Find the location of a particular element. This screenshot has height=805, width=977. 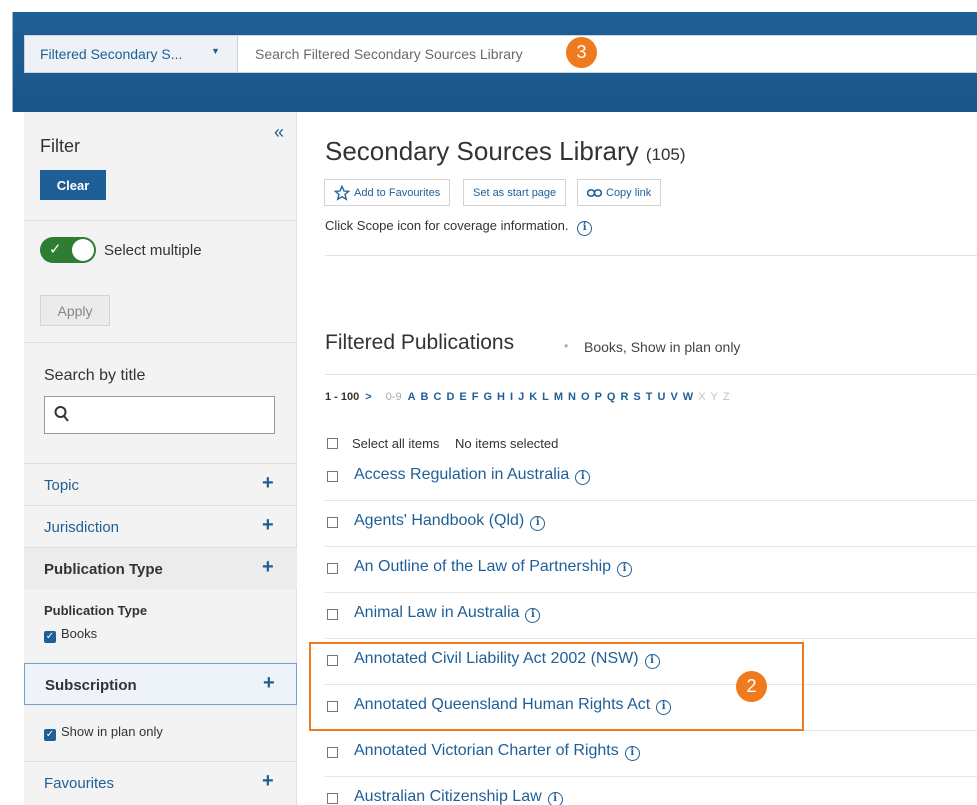

search-bar: Filtered Secondary S... ▼ is located at coordinates (500, 54).